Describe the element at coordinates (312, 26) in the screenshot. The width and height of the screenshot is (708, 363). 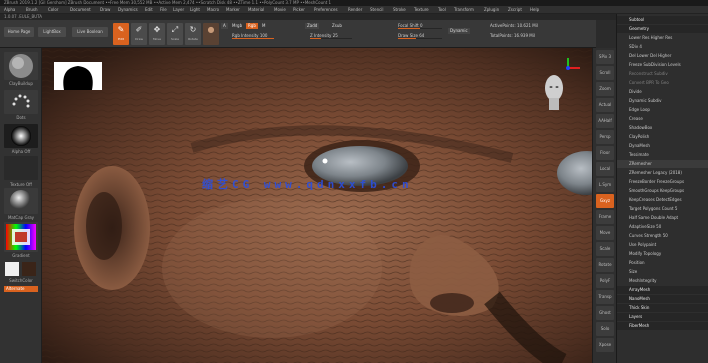
I see `zadd-button: Zadd` at that location.